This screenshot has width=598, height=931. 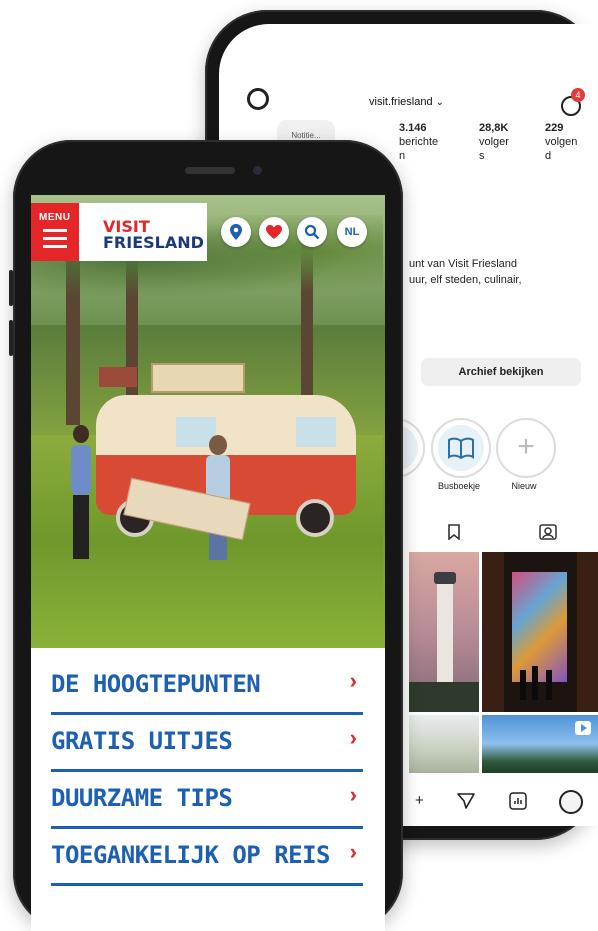 I want to click on heart-icon, so click(x=274, y=232).